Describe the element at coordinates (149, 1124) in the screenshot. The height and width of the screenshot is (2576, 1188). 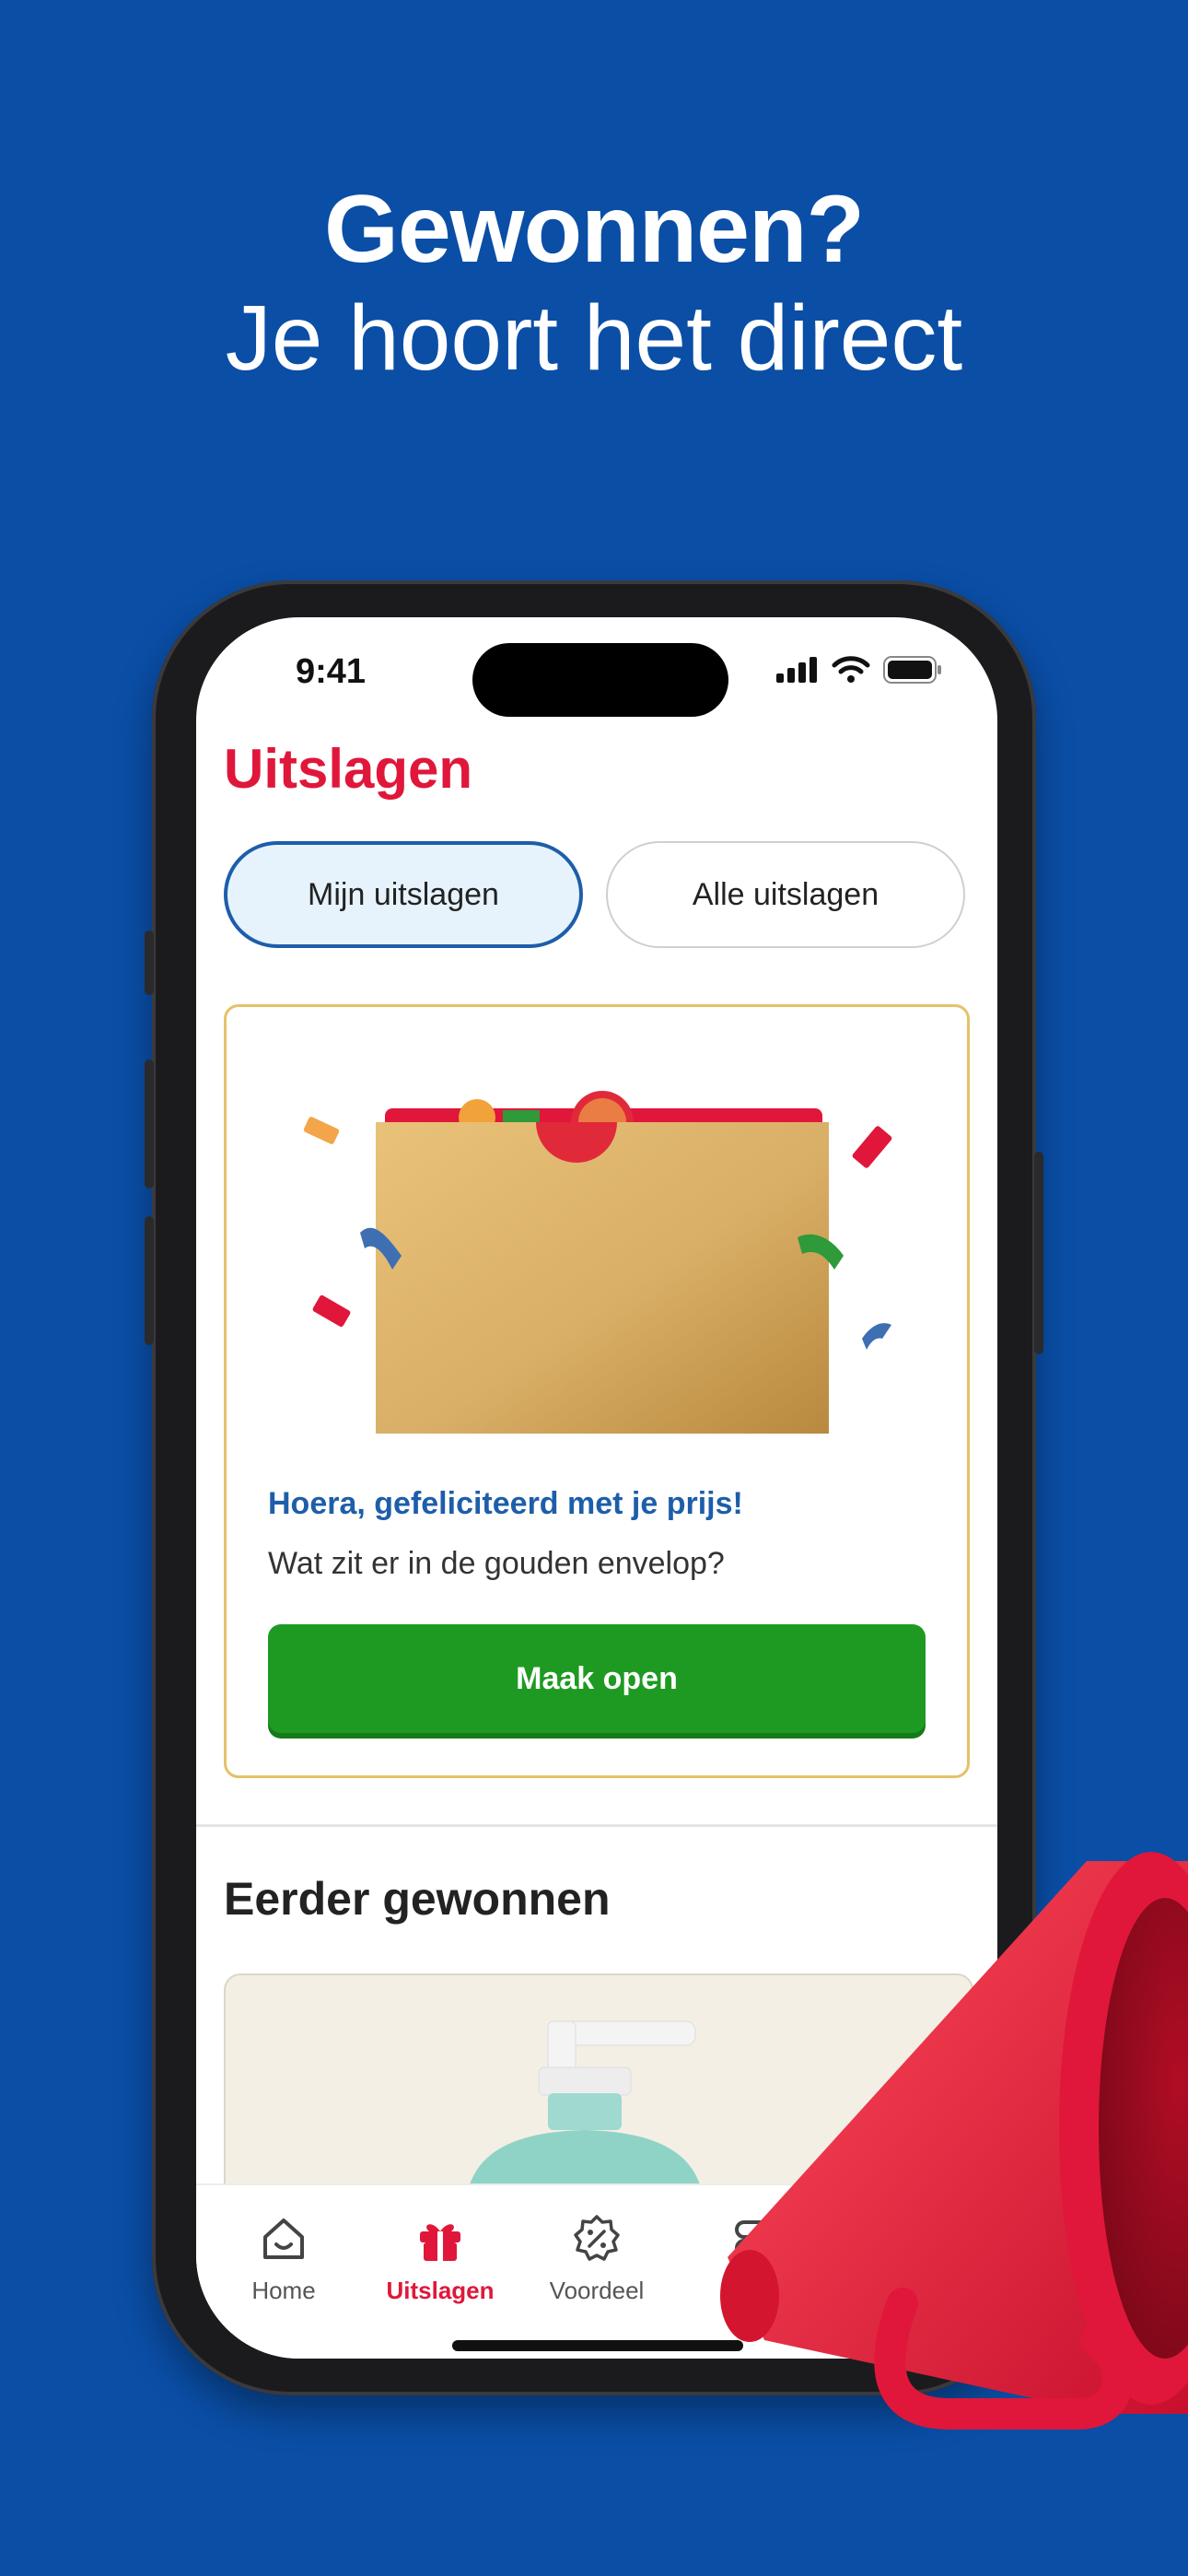
I see `volume-up-button` at that location.